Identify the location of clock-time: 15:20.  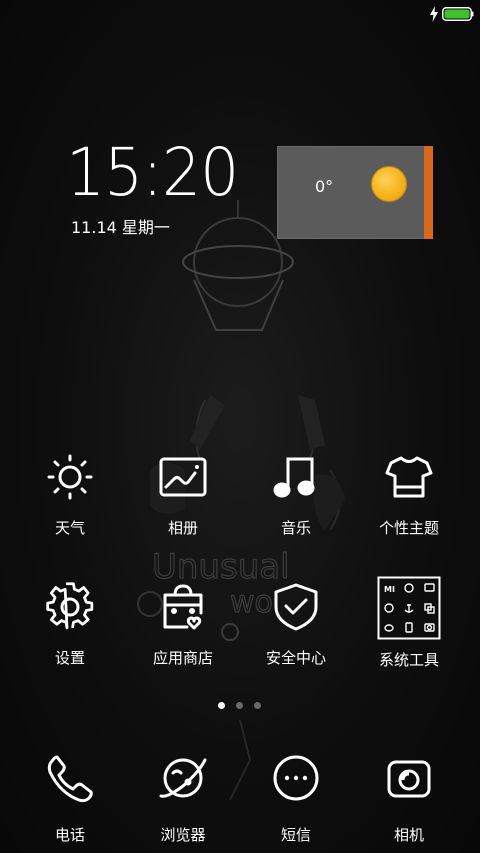
(152, 172).